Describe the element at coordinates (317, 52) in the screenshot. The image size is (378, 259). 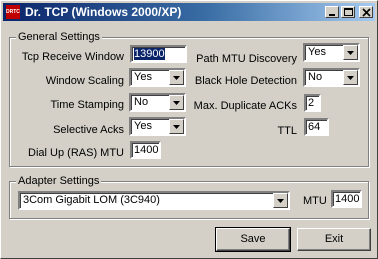
I see `path-mtu-discovery-value: Yes` at that location.